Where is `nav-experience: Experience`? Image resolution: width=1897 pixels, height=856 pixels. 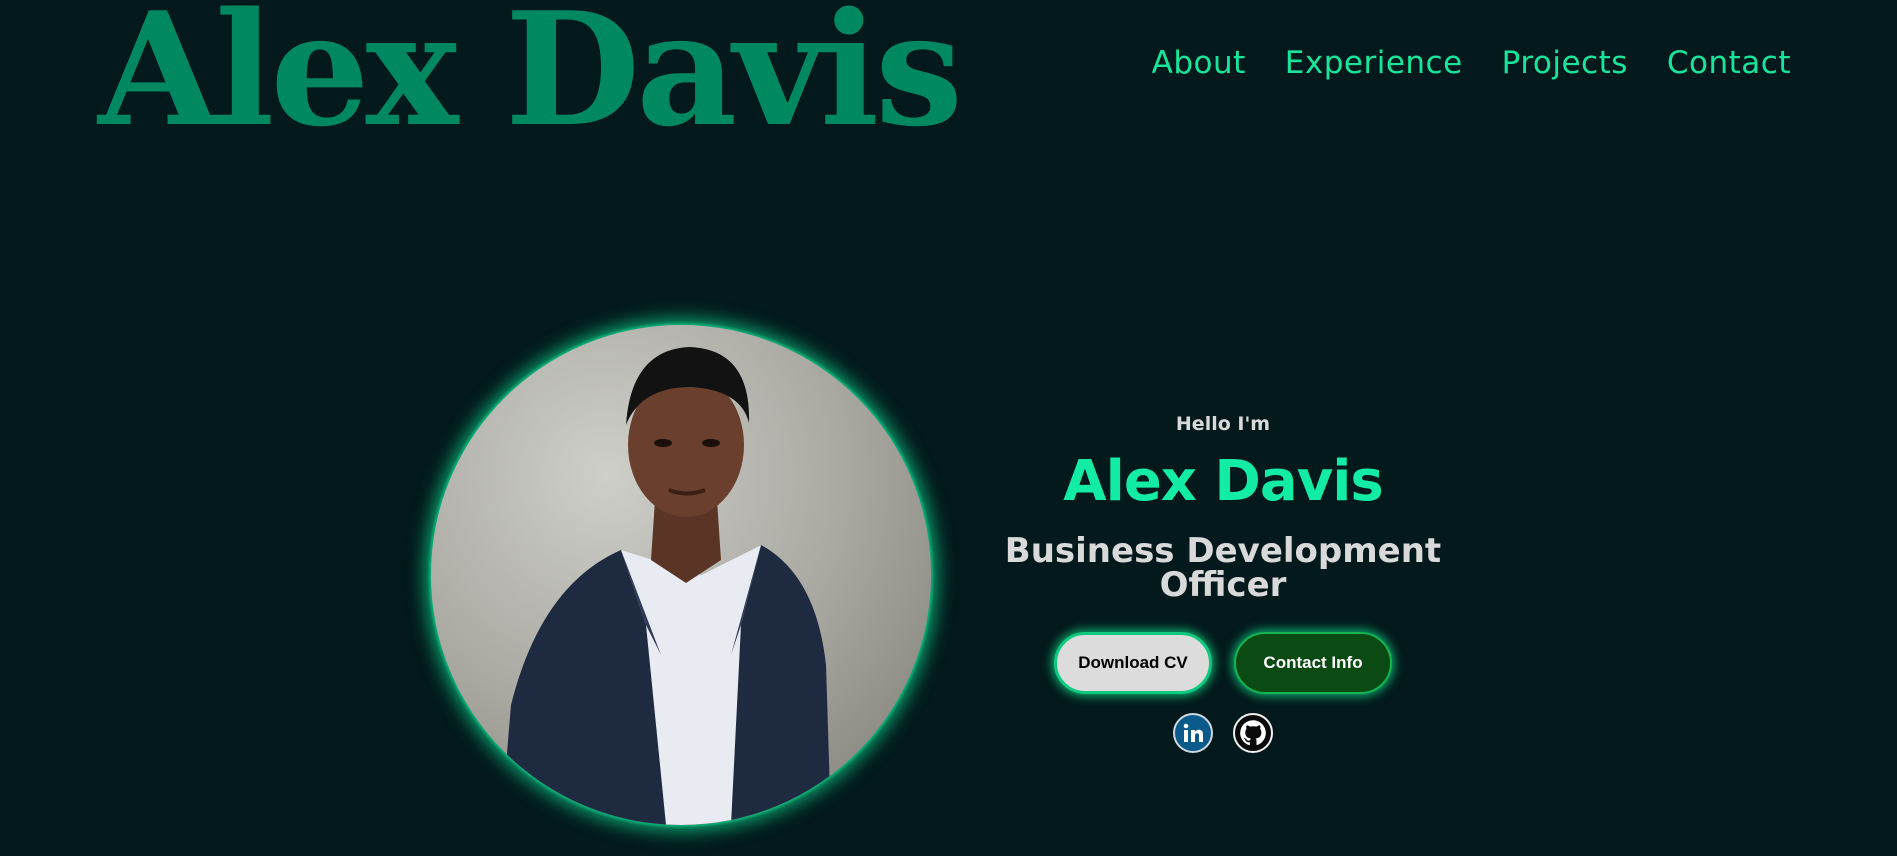 nav-experience: Experience is located at coordinates (1374, 63).